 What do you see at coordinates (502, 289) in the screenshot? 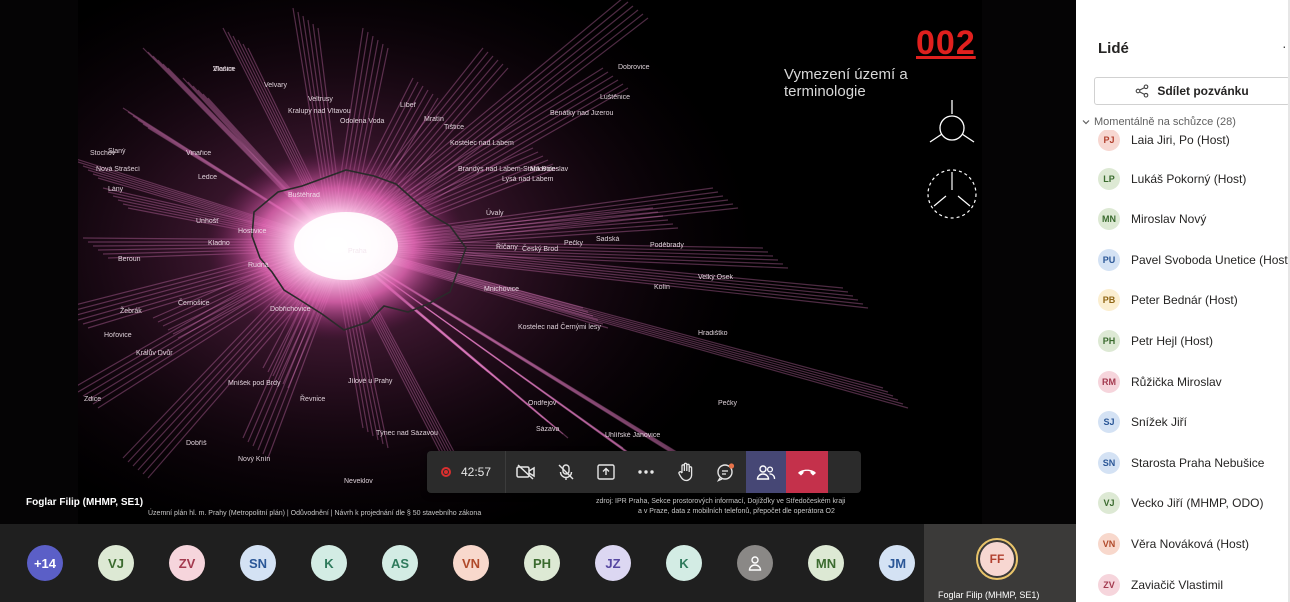
I see `map-place-label: Mnichovice` at bounding box center [502, 289].